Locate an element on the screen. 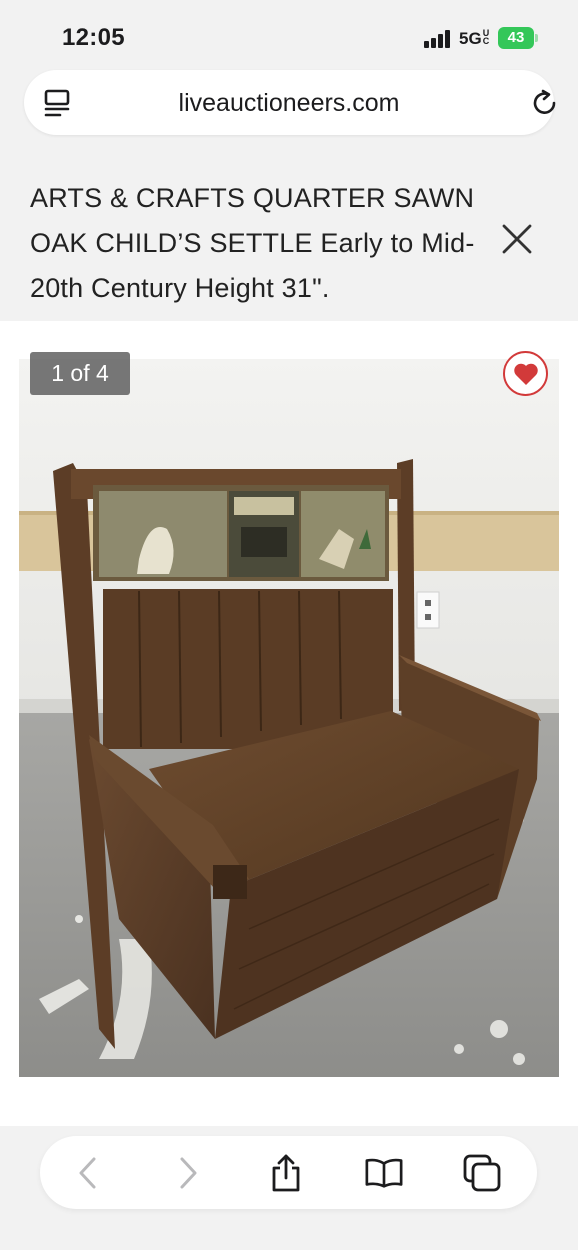 This screenshot has height=1250, width=578. tabs-button is located at coordinates (482, 1173).